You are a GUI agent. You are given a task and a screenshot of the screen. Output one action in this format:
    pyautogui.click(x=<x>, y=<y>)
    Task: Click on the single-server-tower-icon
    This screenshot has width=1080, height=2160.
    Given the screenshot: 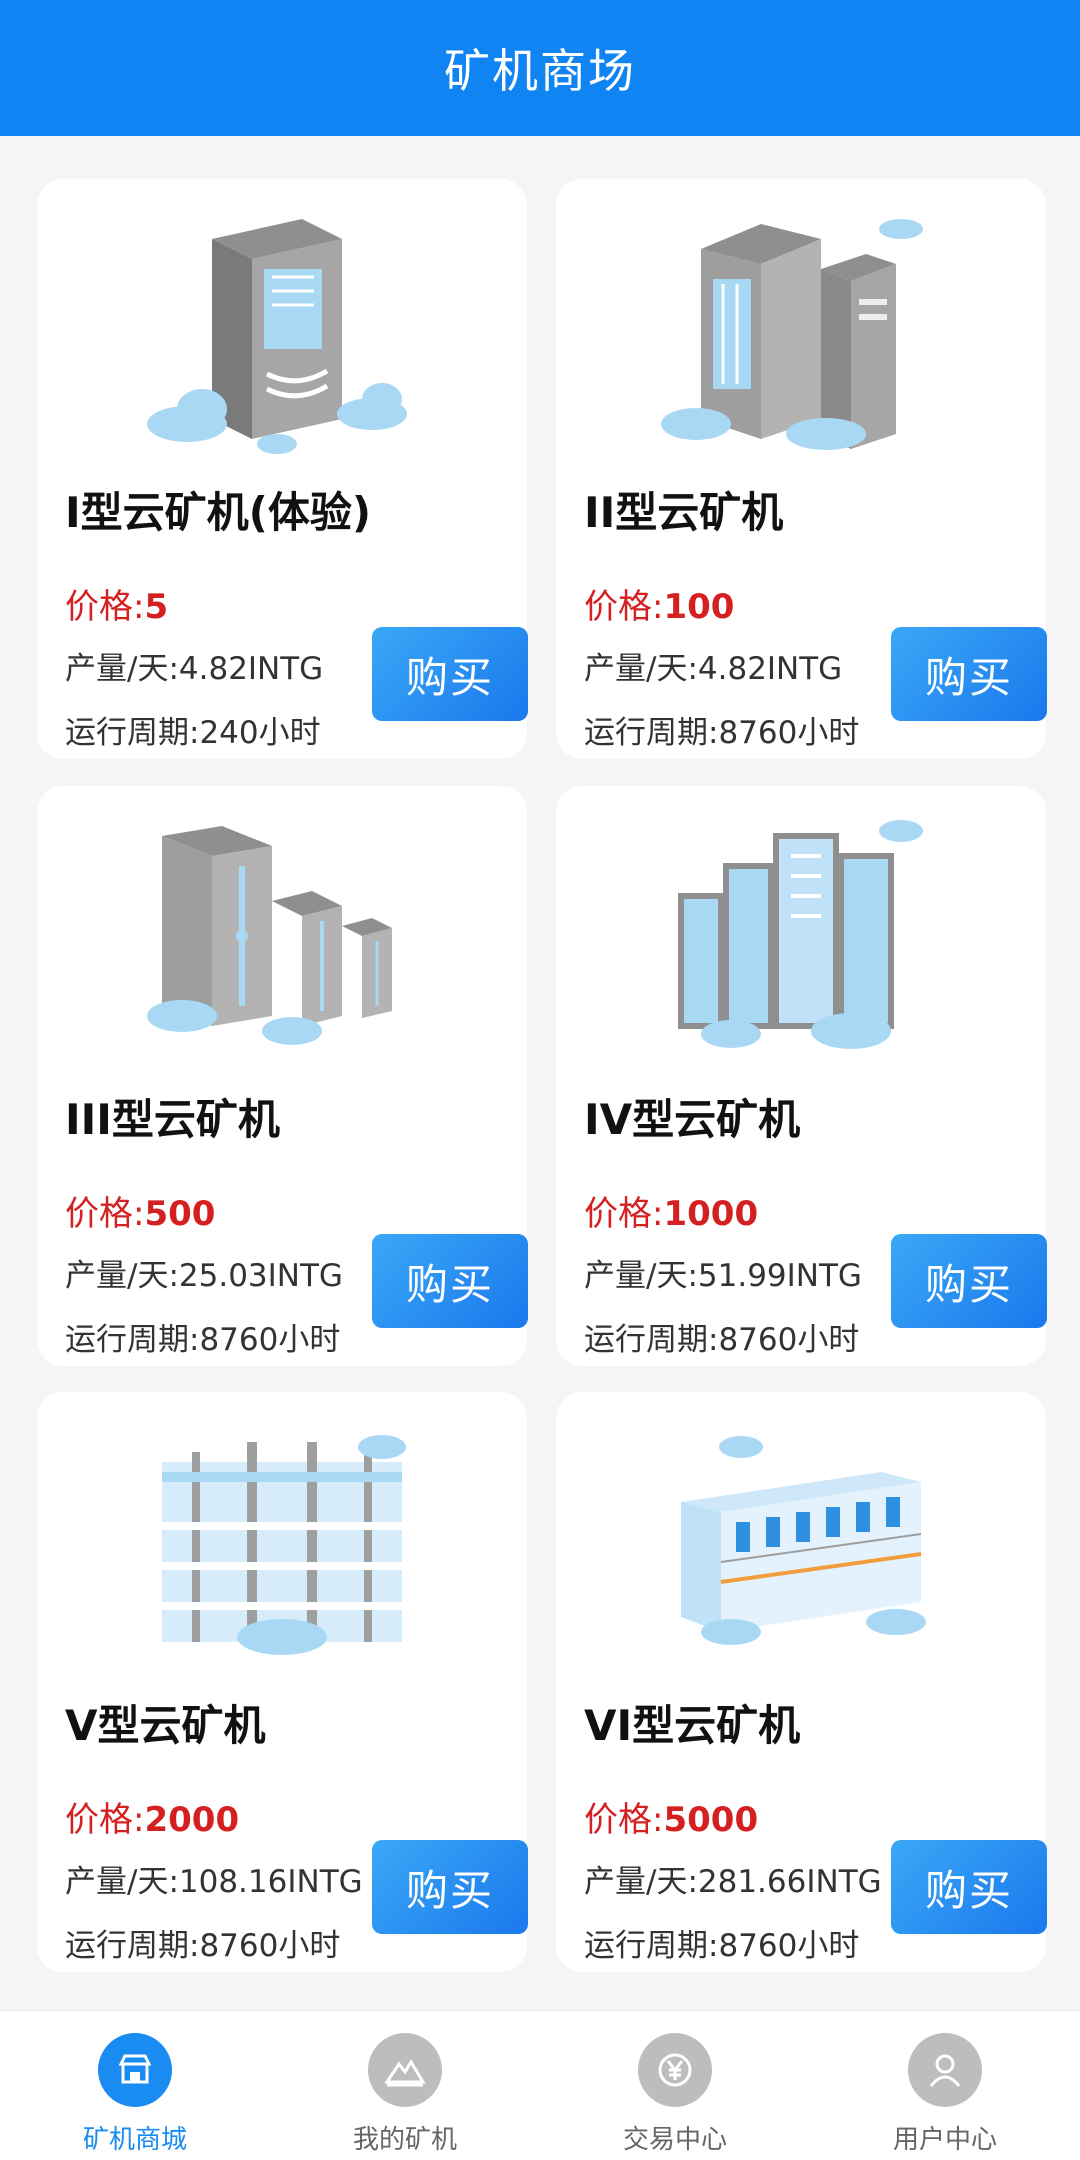 What is the action you would take?
    pyautogui.click(x=277, y=336)
    